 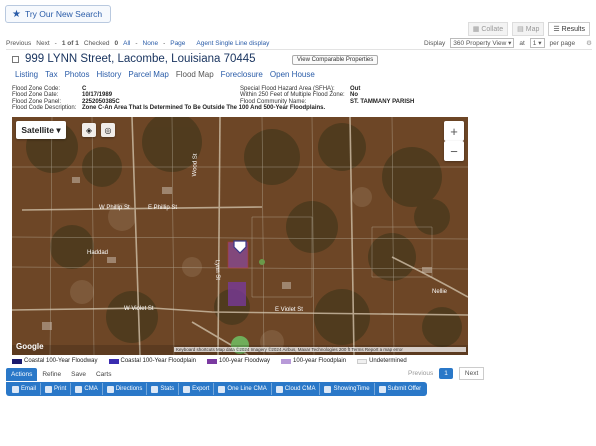 What do you see at coordinates (155, 389) in the screenshot?
I see `stats-icon` at bounding box center [155, 389].